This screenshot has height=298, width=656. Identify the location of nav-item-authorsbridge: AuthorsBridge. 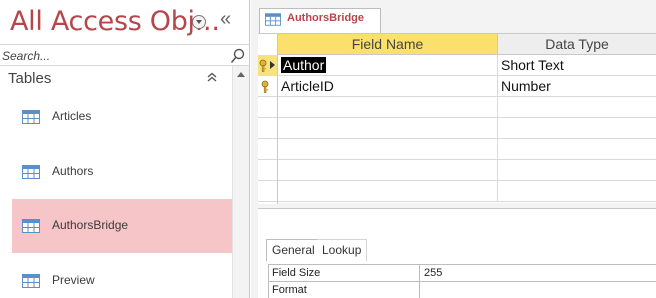
(122, 226).